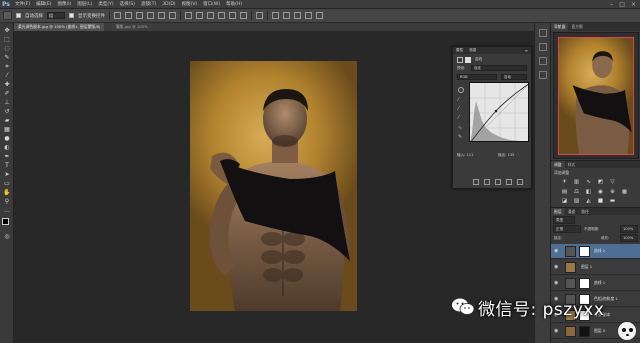 The height and width of the screenshot is (343, 640). I want to click on clone-stamp-tool-icon: ⊥, so click(7, 102).